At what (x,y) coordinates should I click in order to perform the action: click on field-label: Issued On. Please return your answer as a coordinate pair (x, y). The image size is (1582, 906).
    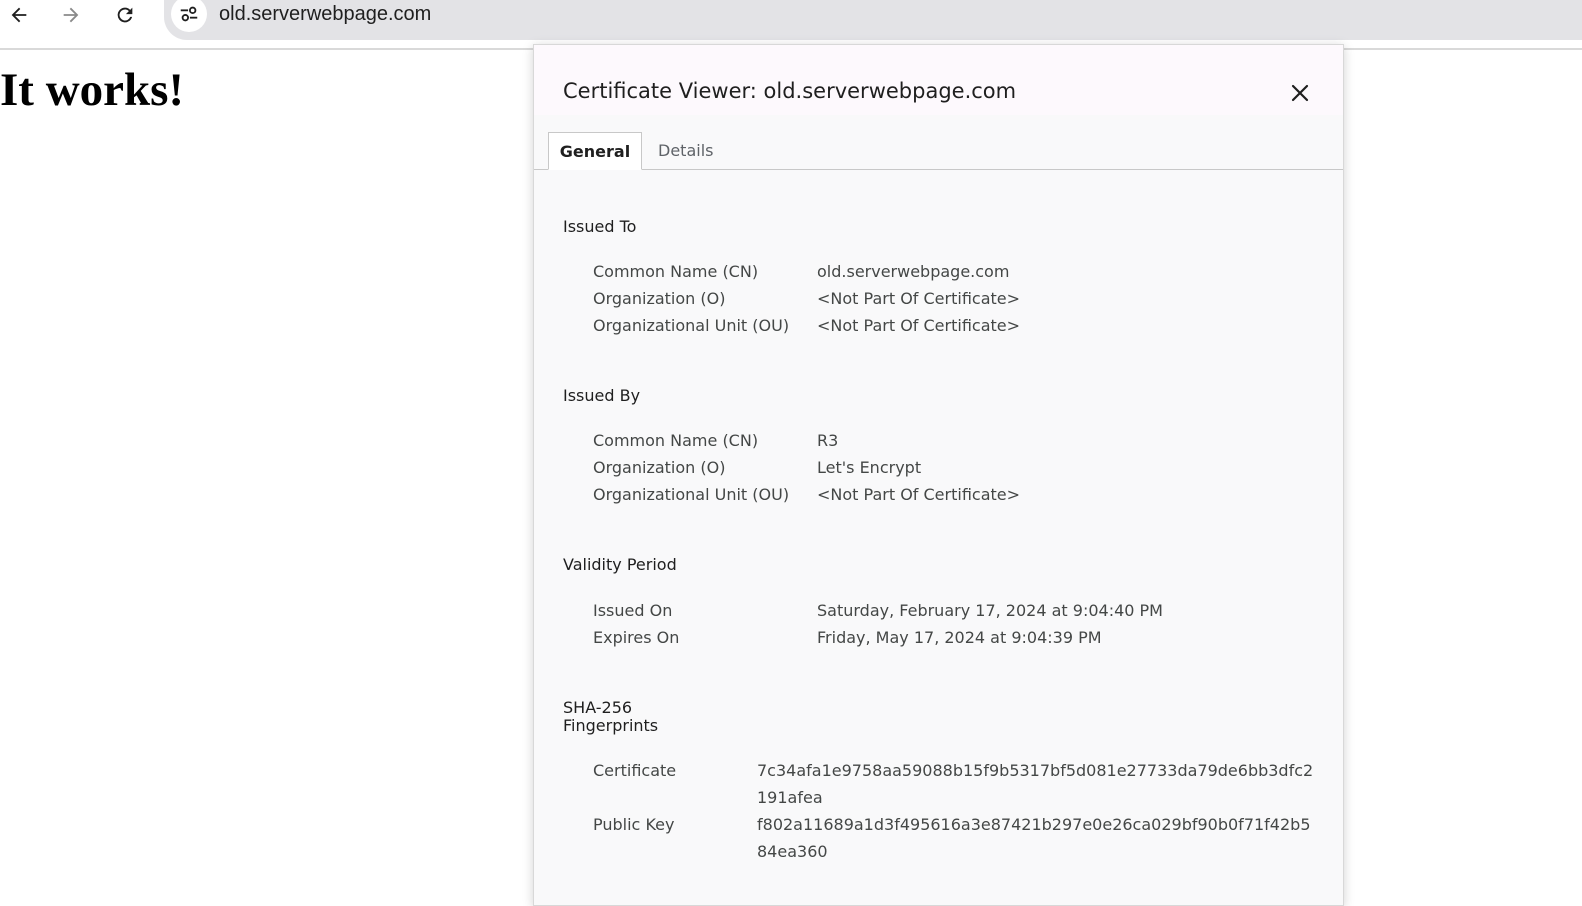
    Looking at the image, I should click on (633, 610).